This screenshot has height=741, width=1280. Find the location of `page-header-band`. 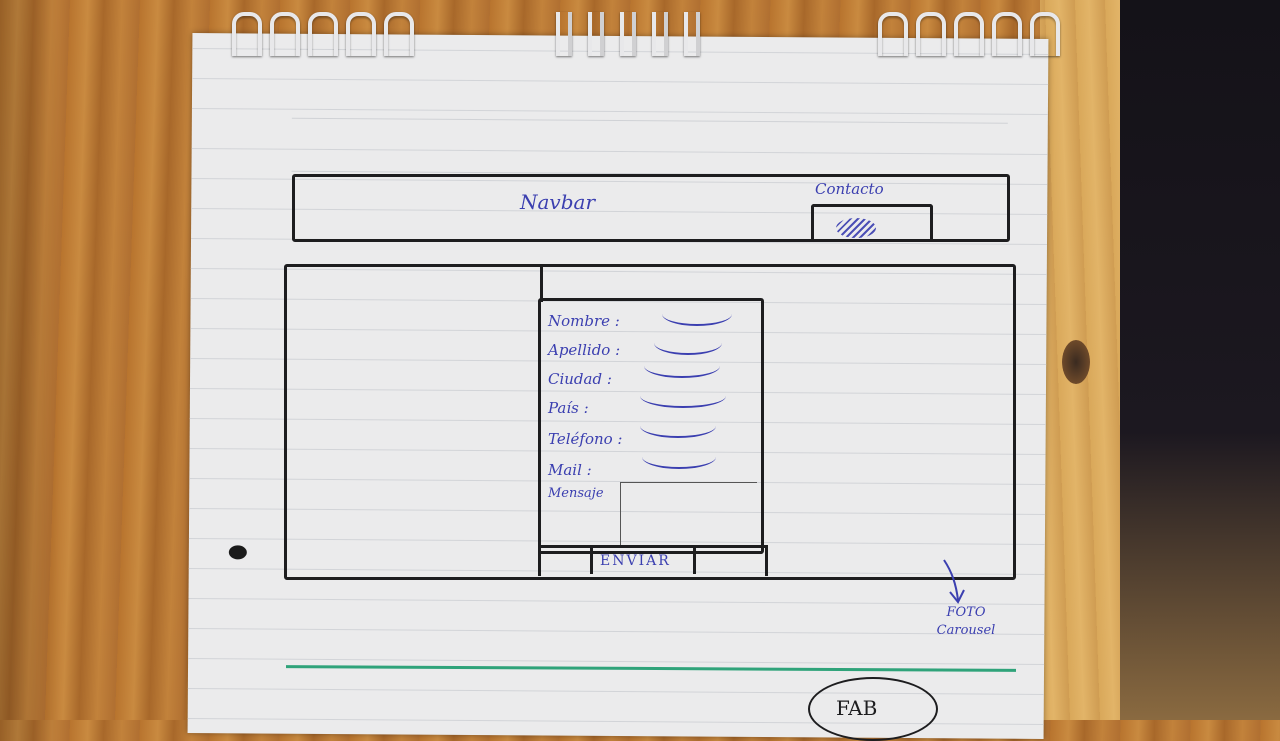

page-header-band is located at coordinates (649, 147).